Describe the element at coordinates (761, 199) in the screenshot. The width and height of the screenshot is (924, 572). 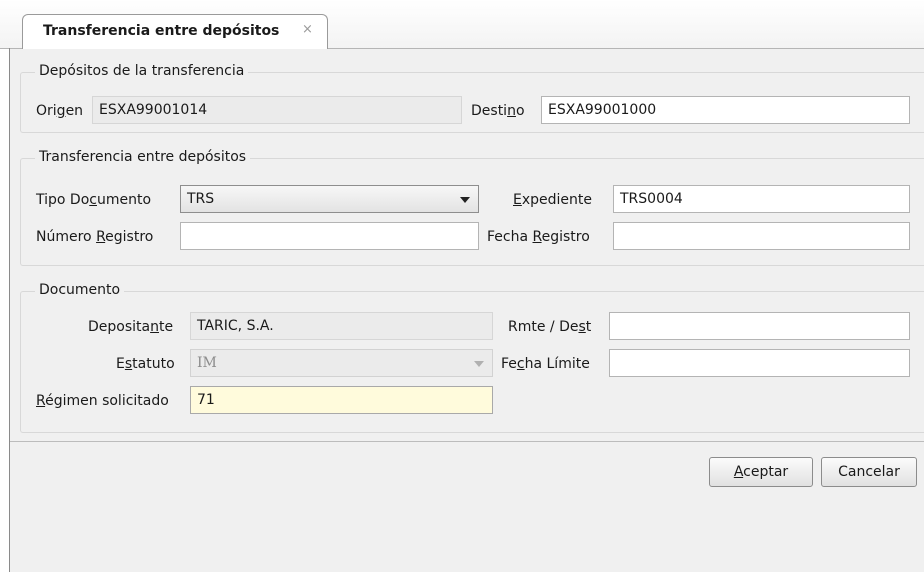
I see `expediente-field: TRS0004` at that location.